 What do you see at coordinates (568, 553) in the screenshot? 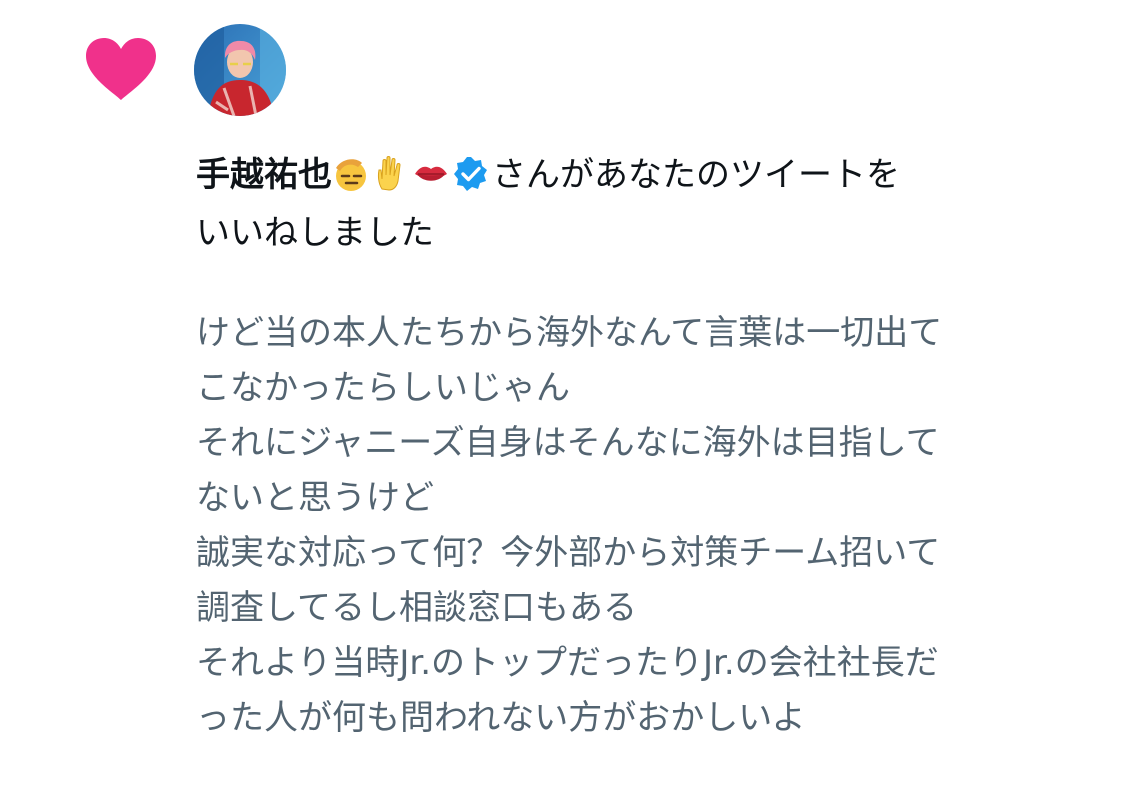
I see `tweet-line: 誠実な対応って何？今外部から対策チーム招いて` at bounding box center [568, 553].